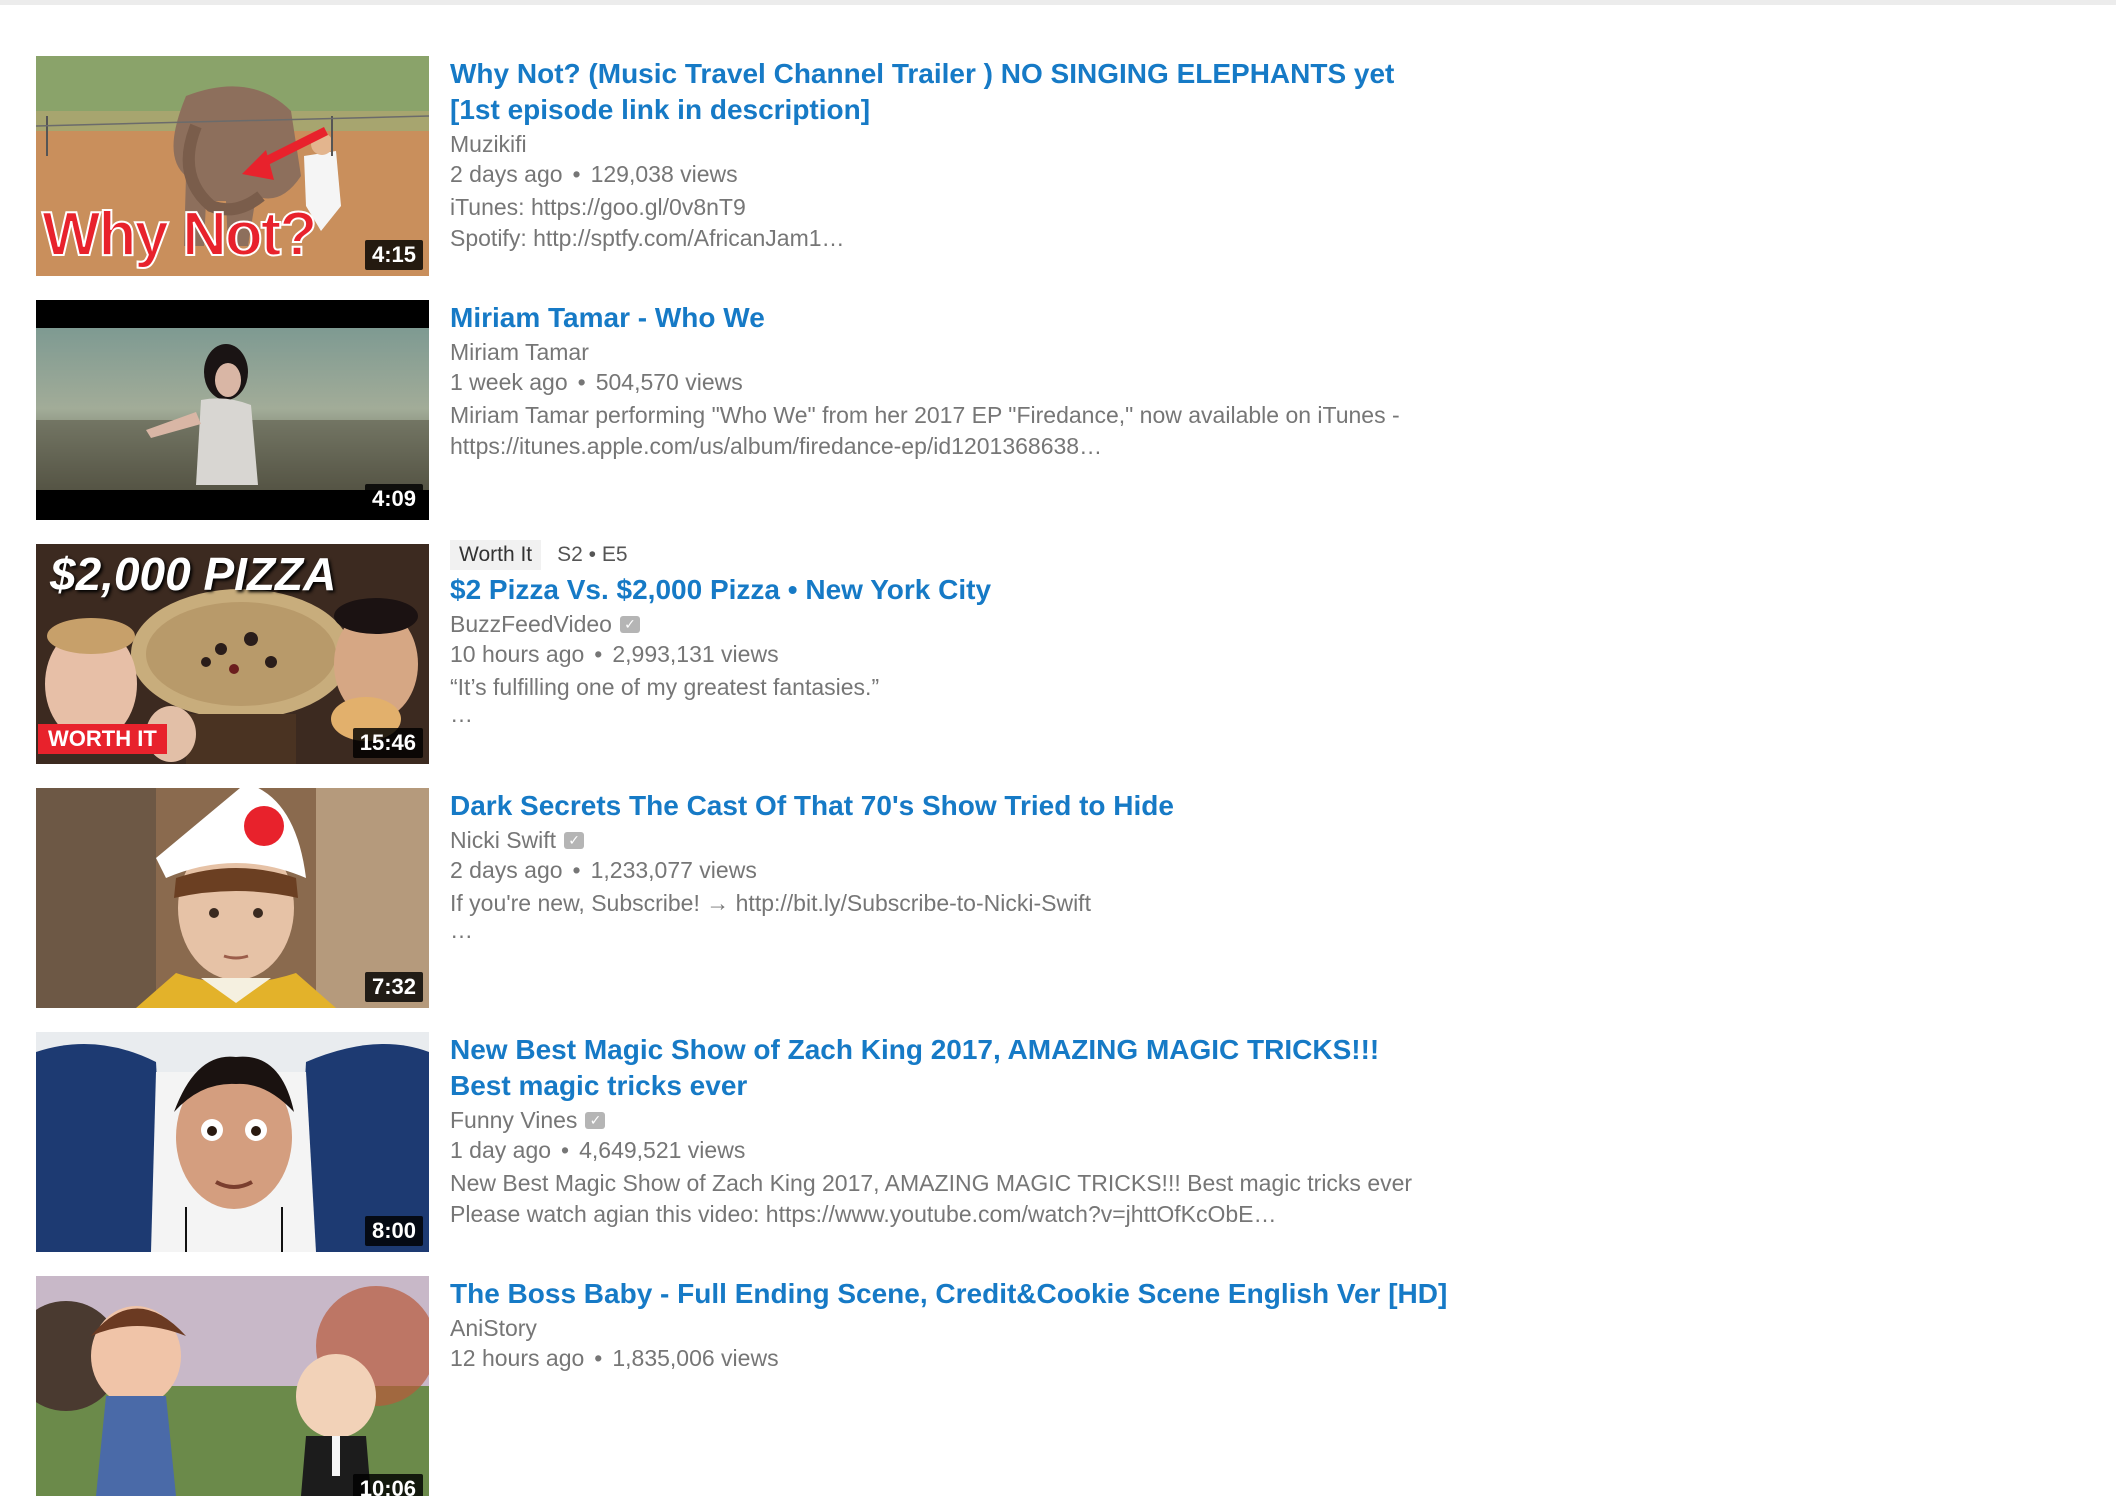 This screenshot has height=1496, width=2116. I want to click on video-thumbnail: 7:32, so click(232, 898).